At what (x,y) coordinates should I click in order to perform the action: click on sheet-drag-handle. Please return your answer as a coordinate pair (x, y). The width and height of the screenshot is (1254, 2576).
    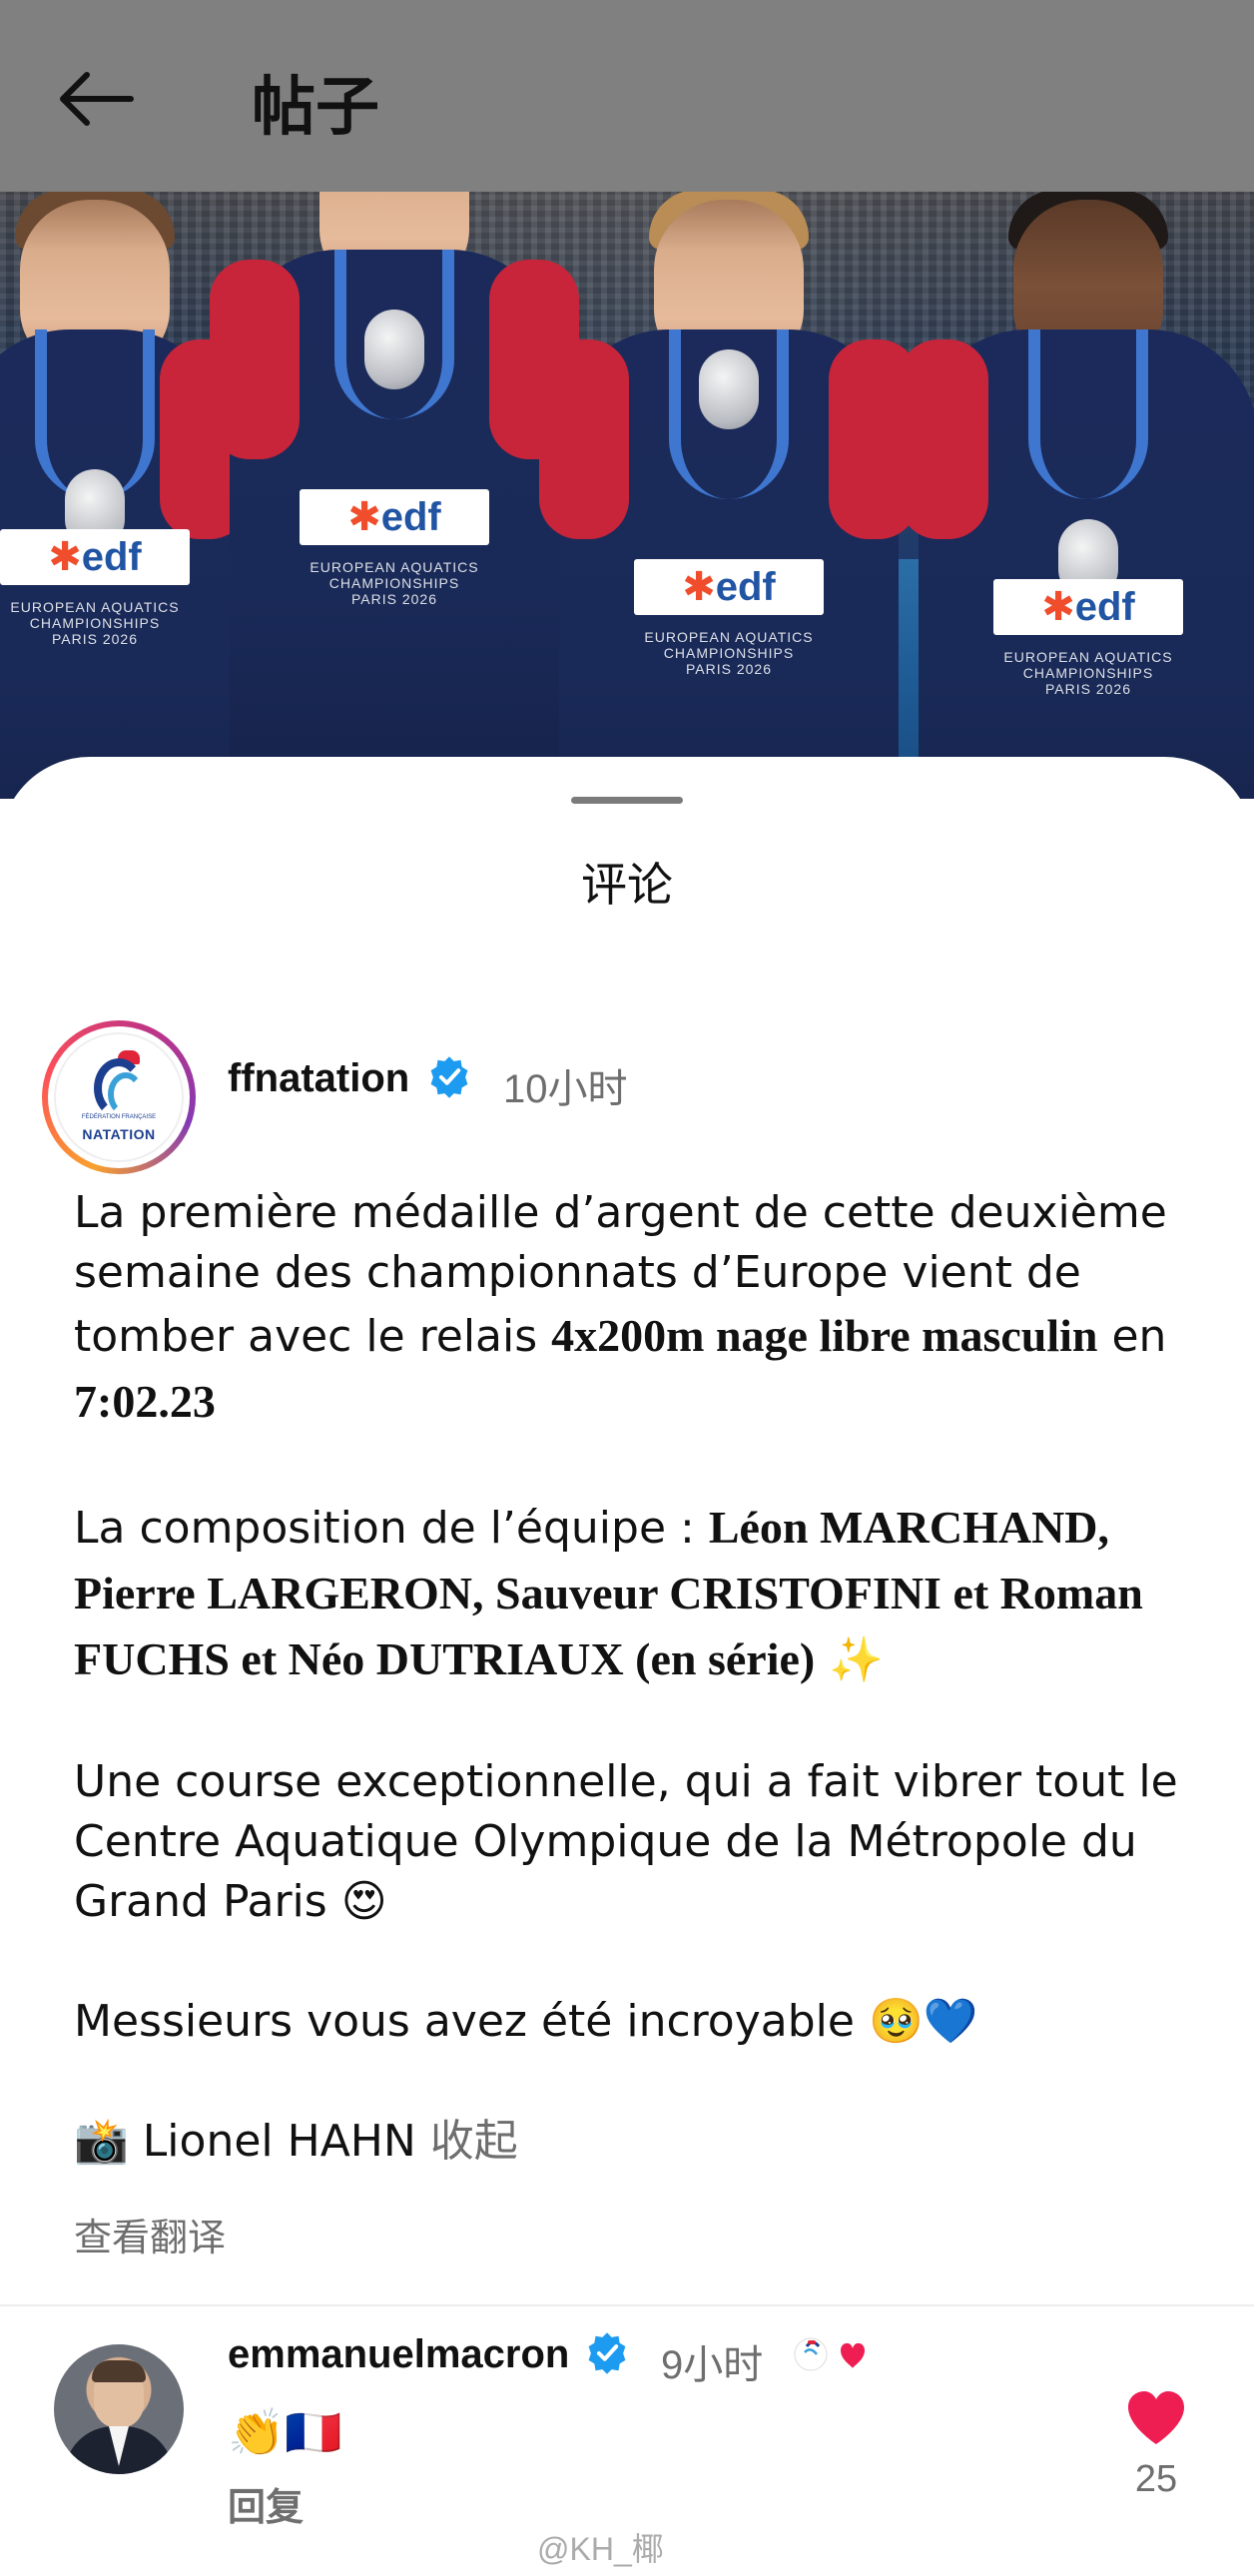
    Looking at the image, I should click on (627, 800).